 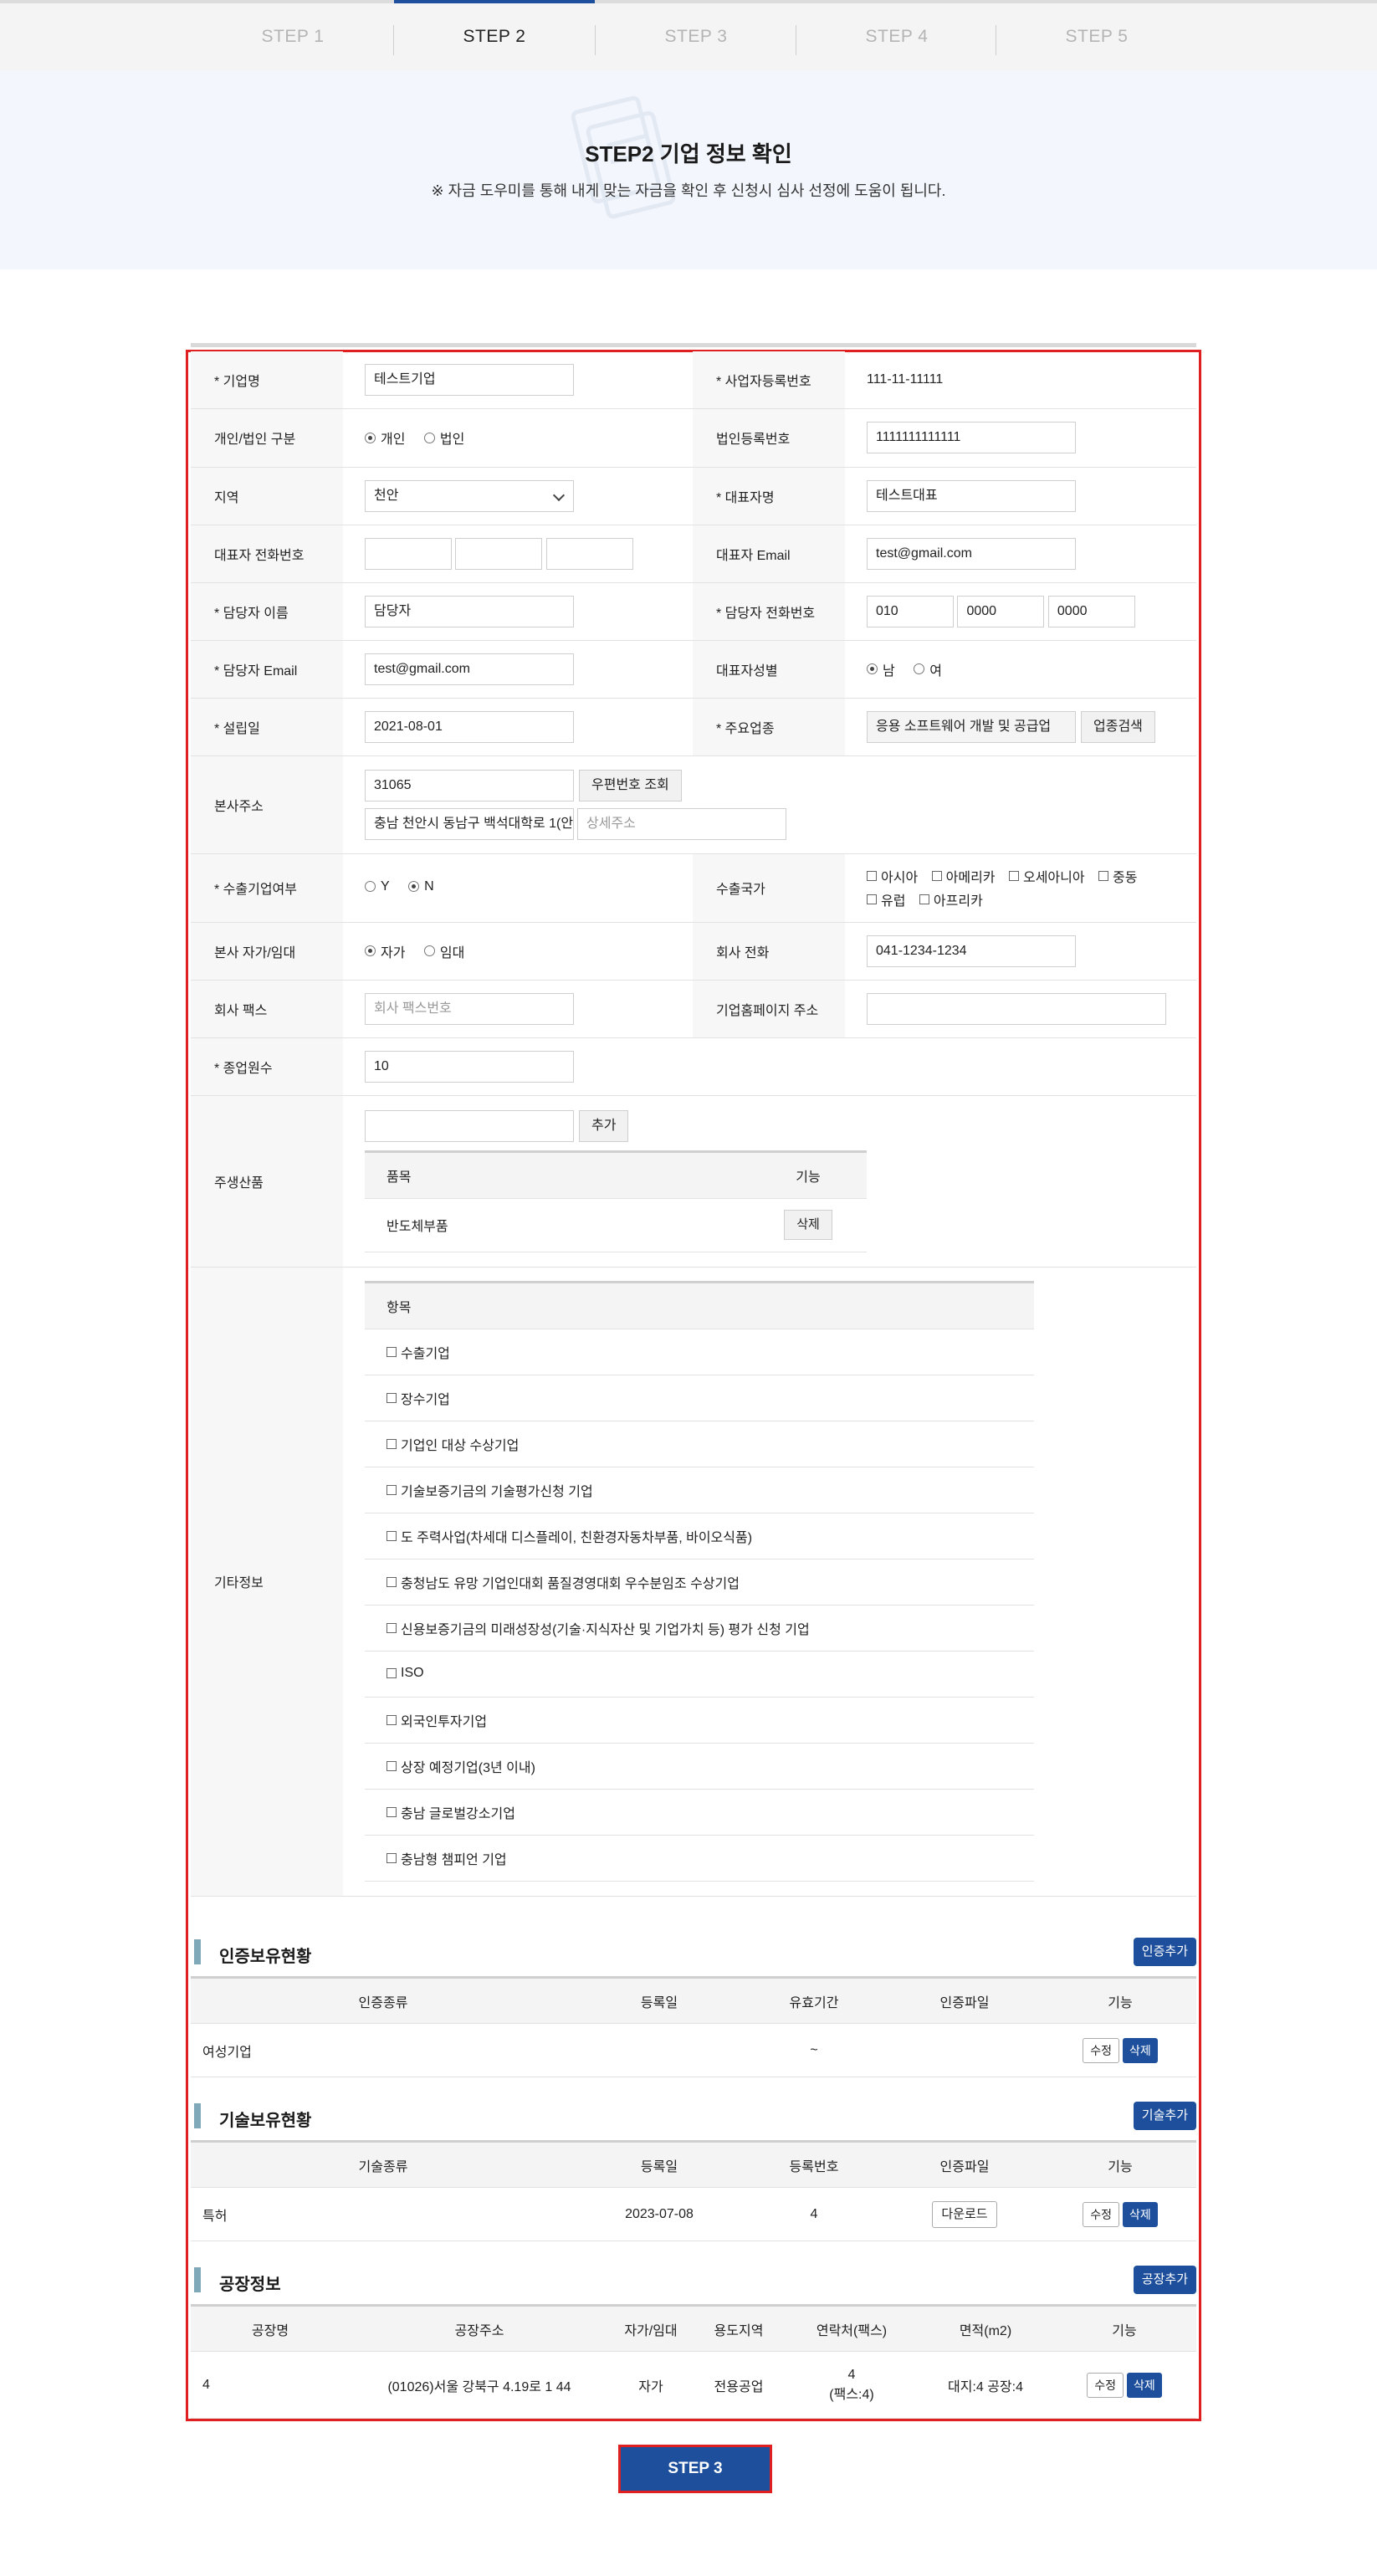 I want to click on ceo-email-input: test@gmail.com, so click(x=971, y=554).